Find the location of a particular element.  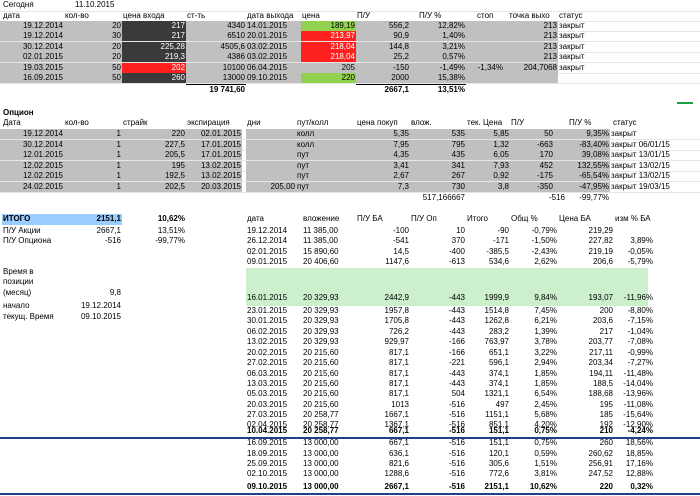

stock-cell: 204,7068 is located at coordinates (531, 67).